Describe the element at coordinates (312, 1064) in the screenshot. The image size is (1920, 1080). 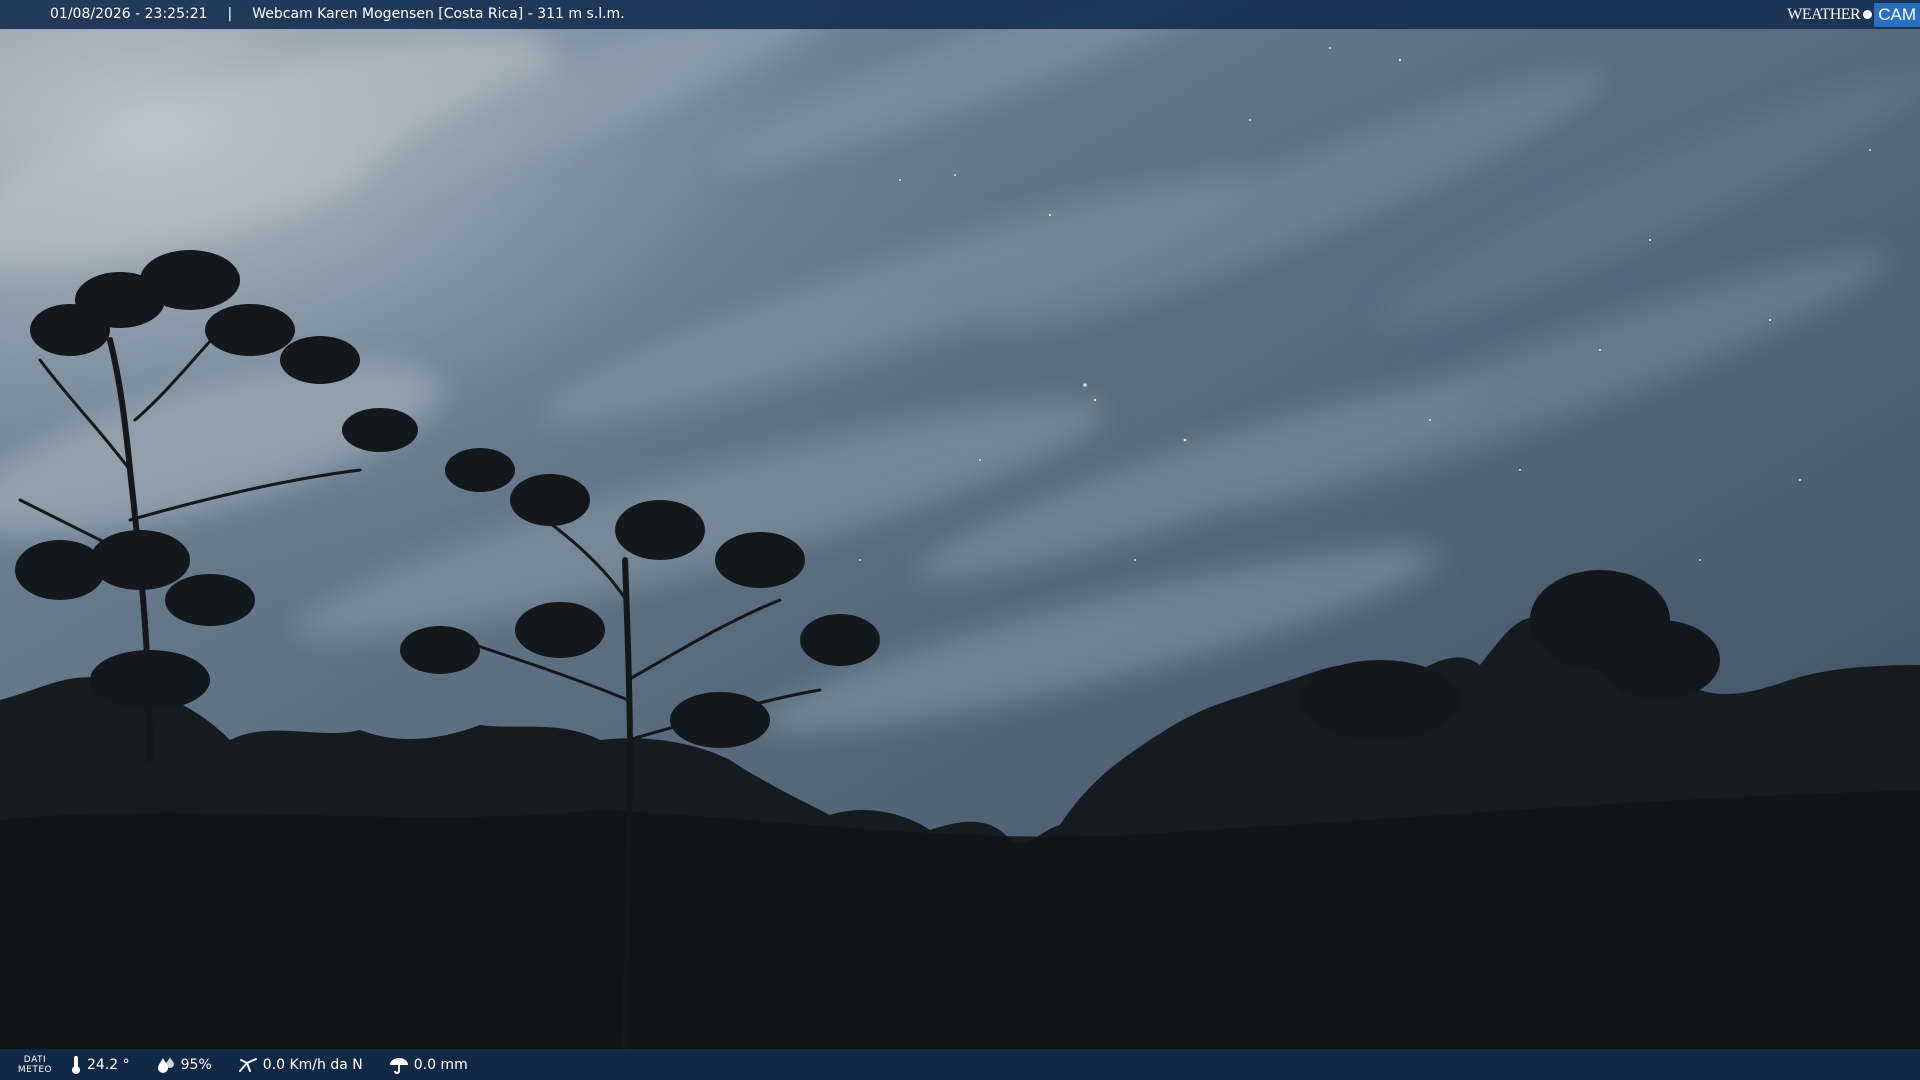
I see `wind-value: 0.0 Km/h da N` at that location.